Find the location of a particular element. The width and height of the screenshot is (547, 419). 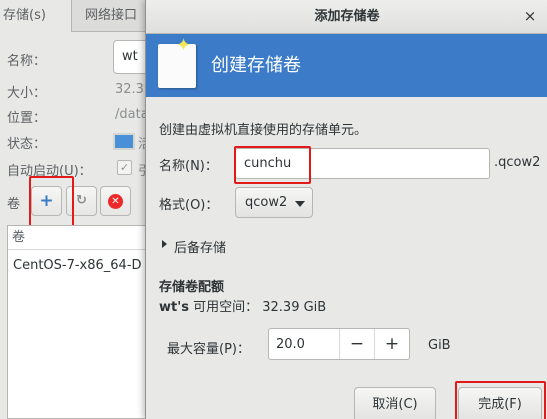

background-tab-bar: 存储(s) 网络接口 is located at coordinates (75, 16).